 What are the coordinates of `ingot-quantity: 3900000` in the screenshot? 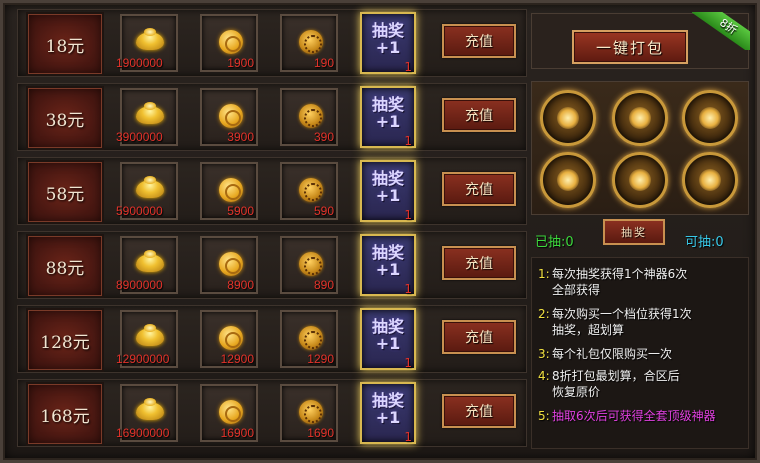 It's located at (139, 137).